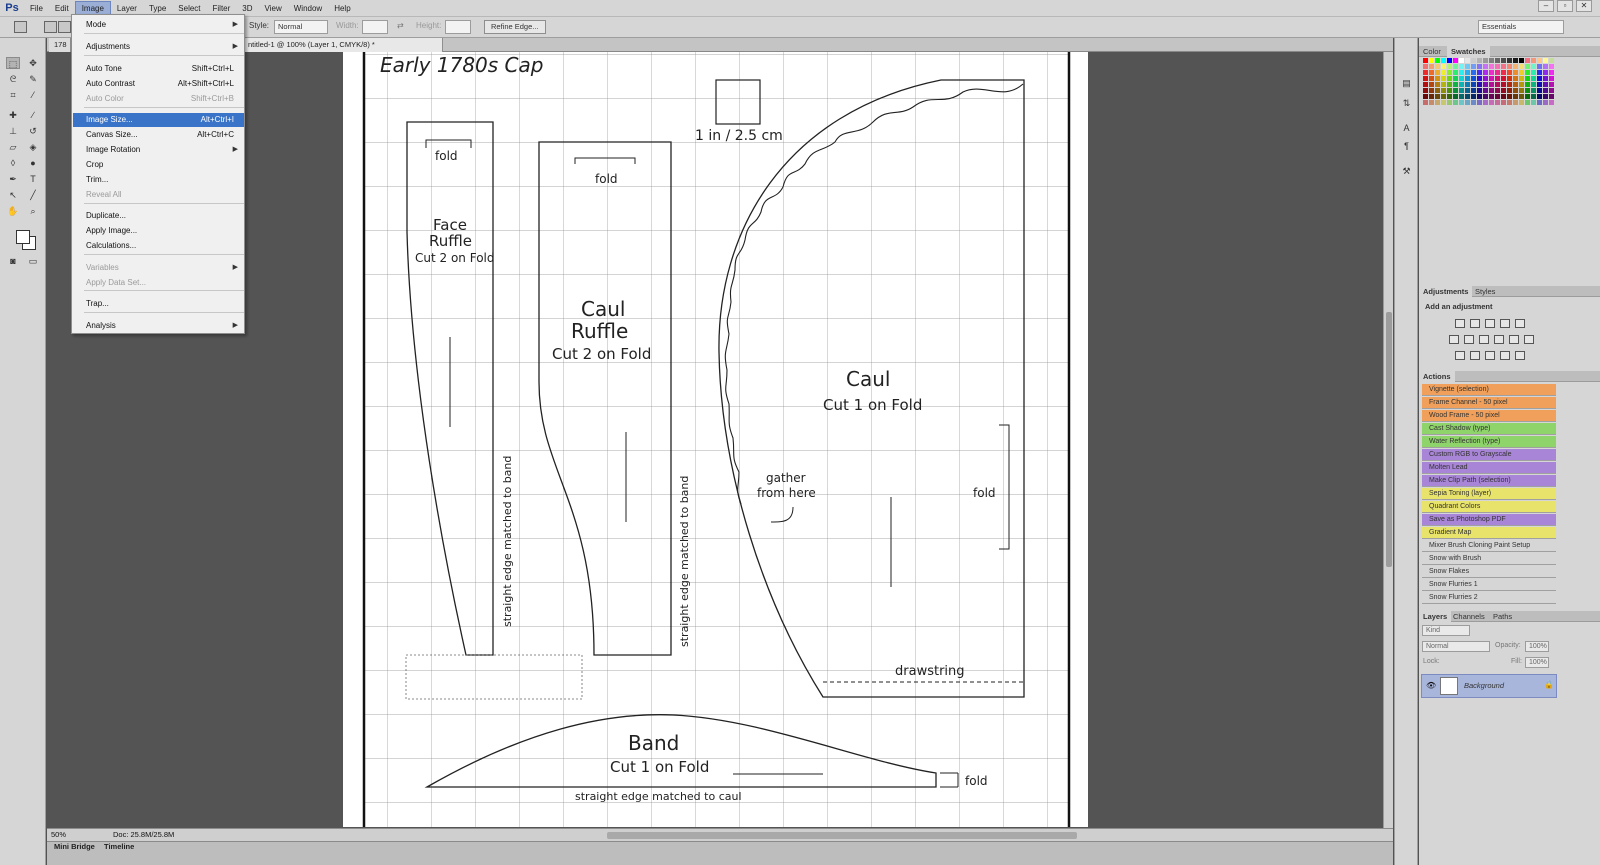  Describe the element at coordinates (1475, 355) in the screenshot. I see `posterize-icon` at that location.